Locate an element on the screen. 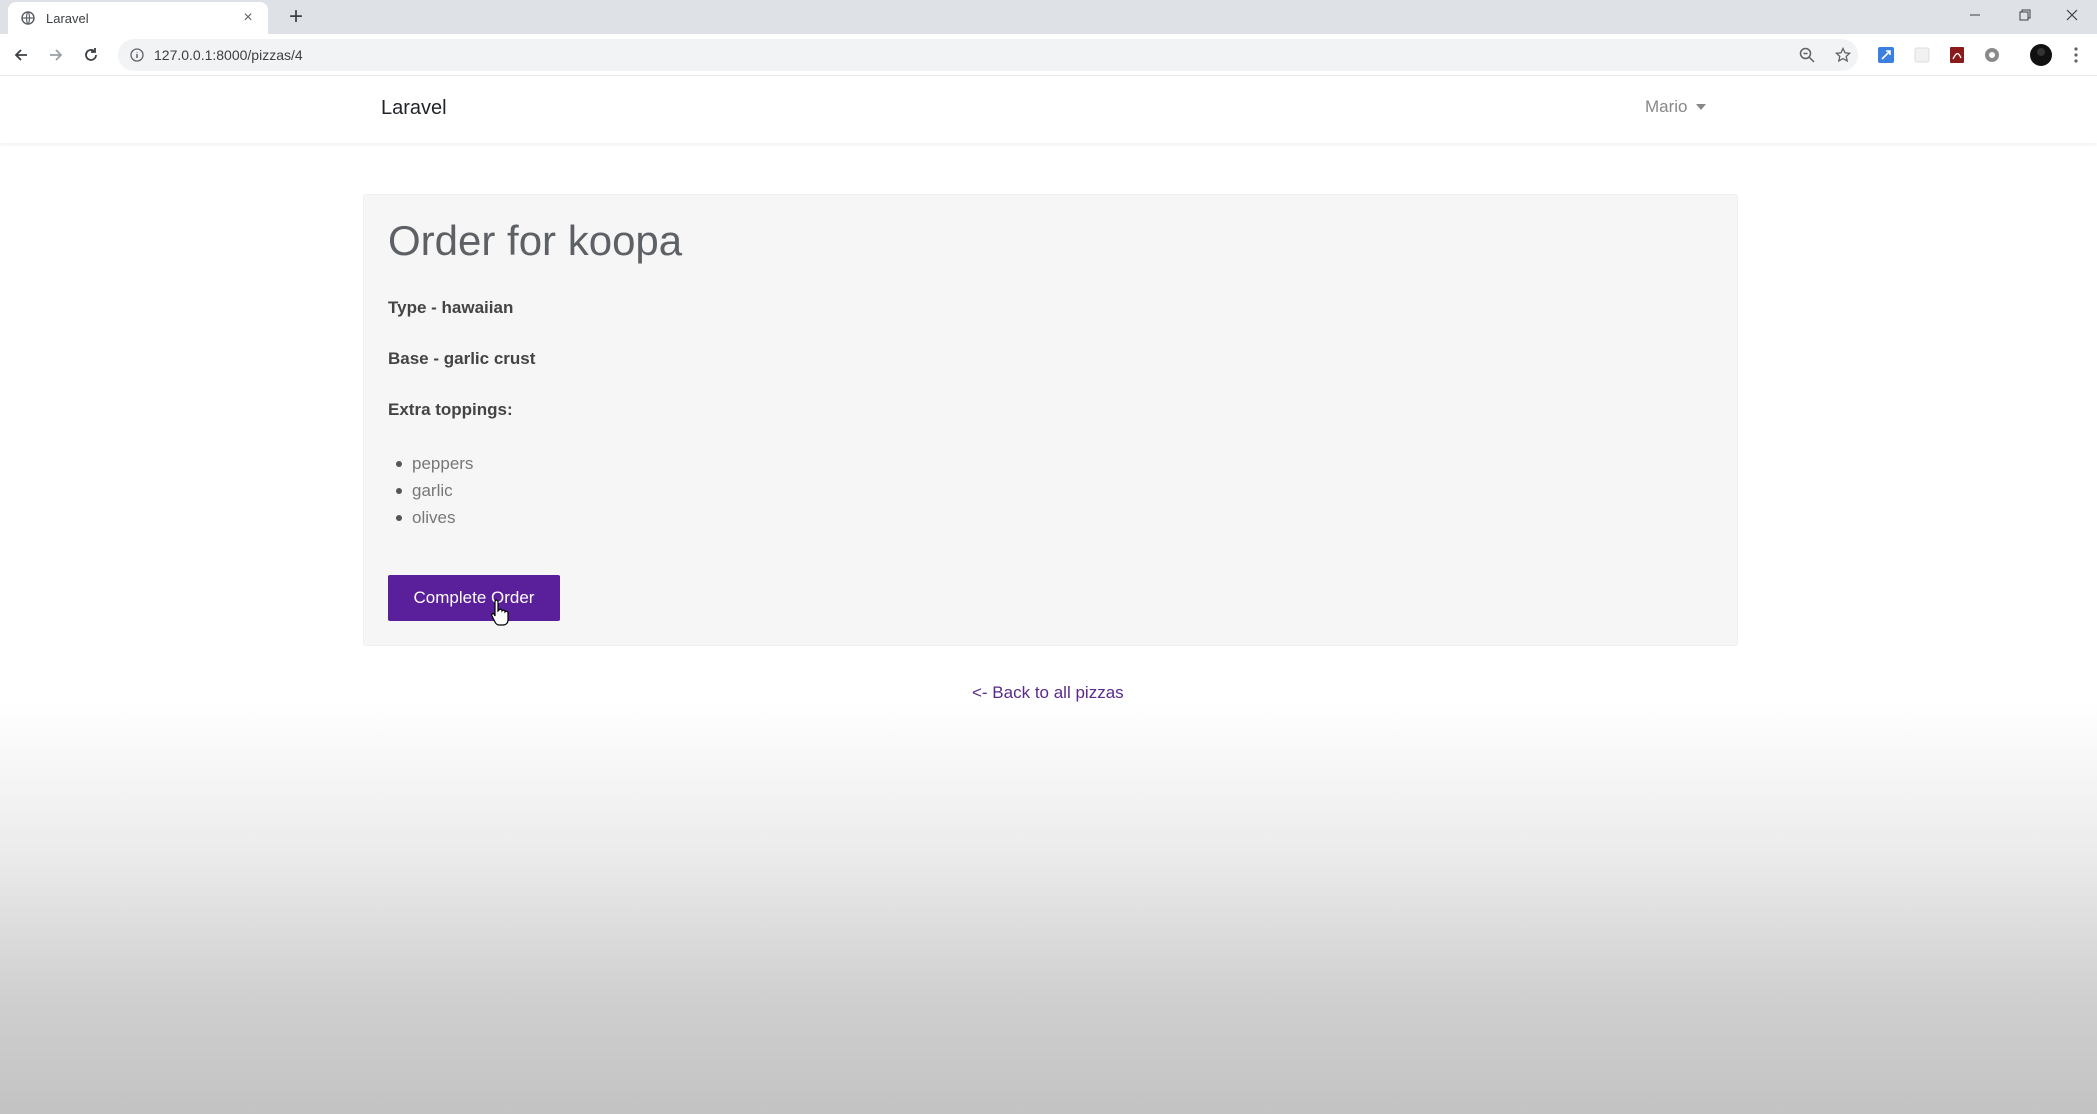  new-tab-button: + is located at coordinates (296, 17).